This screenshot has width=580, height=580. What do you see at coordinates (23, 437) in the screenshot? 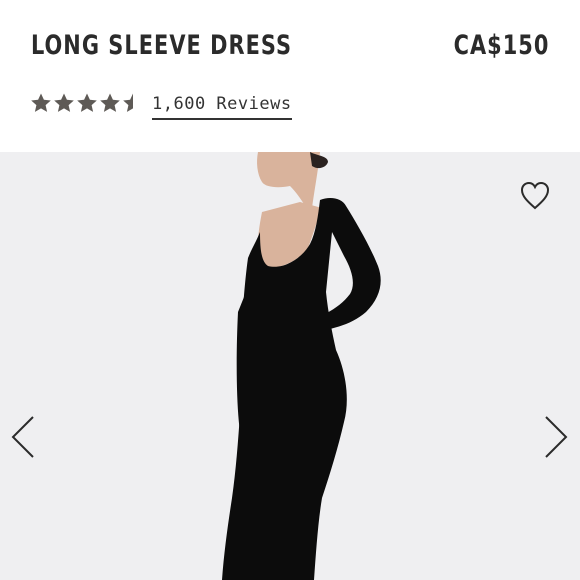
I see `chevron-left-icon` at bounding box center [23, 437].